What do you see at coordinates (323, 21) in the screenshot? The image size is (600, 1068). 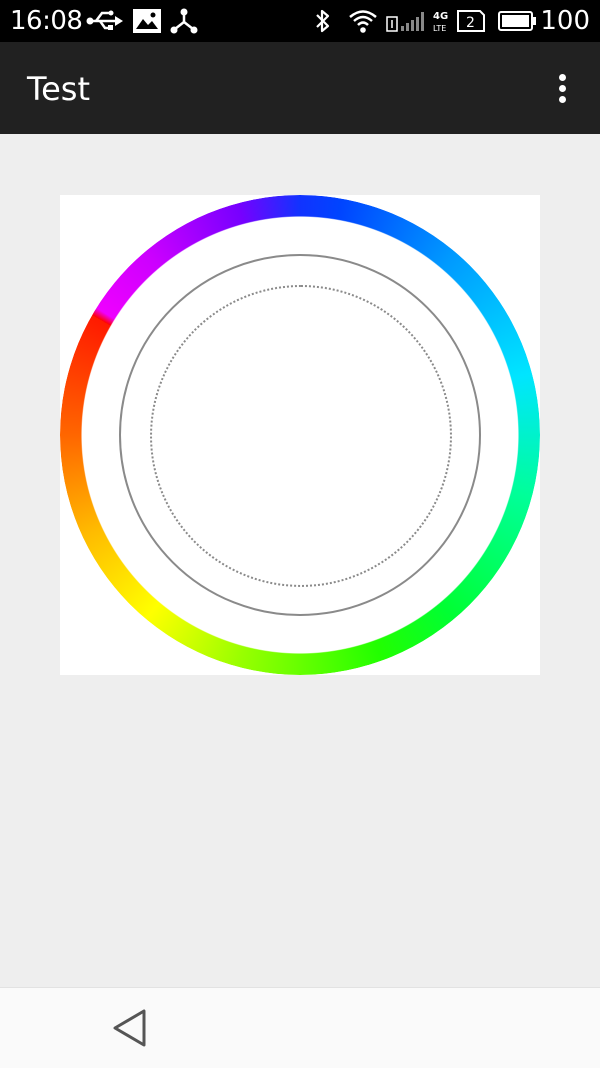 I see `bluetooth-icon` at bounding box center [323, 21].